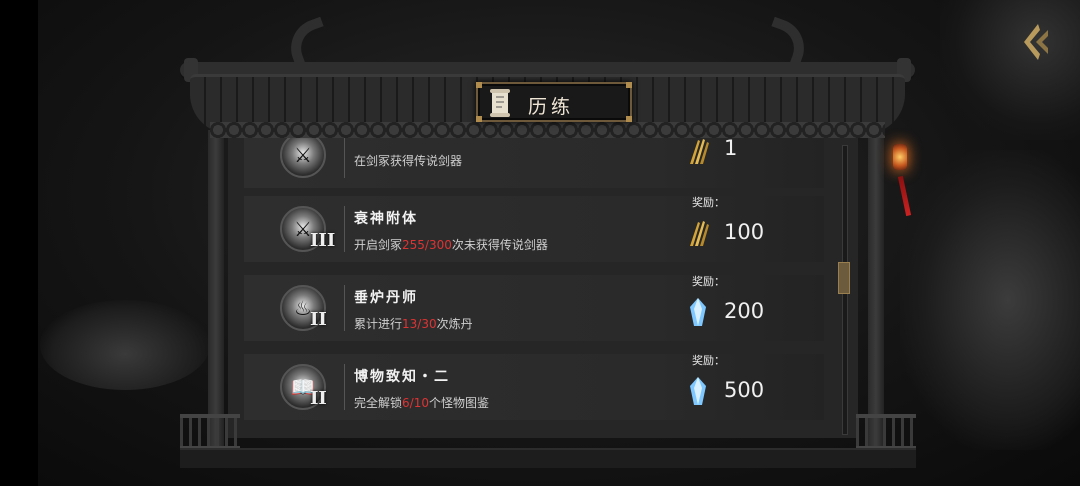 This screenshot has height=486, width=1080. What do you see at coordinates (303, 158) in the screenshot?
I see `sword-icon: ⚔` at bounding box center [303, 158].